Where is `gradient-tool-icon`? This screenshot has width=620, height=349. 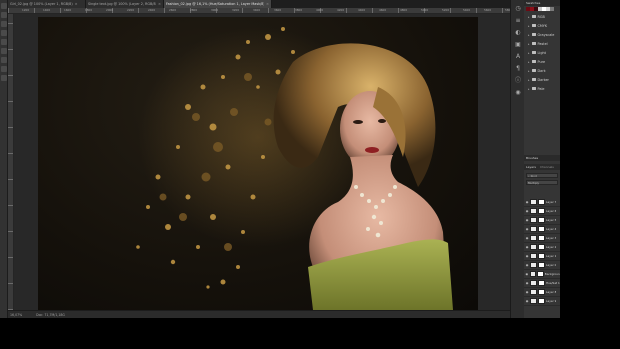 gradient-tool-icon is located at coordinates (4, 60).